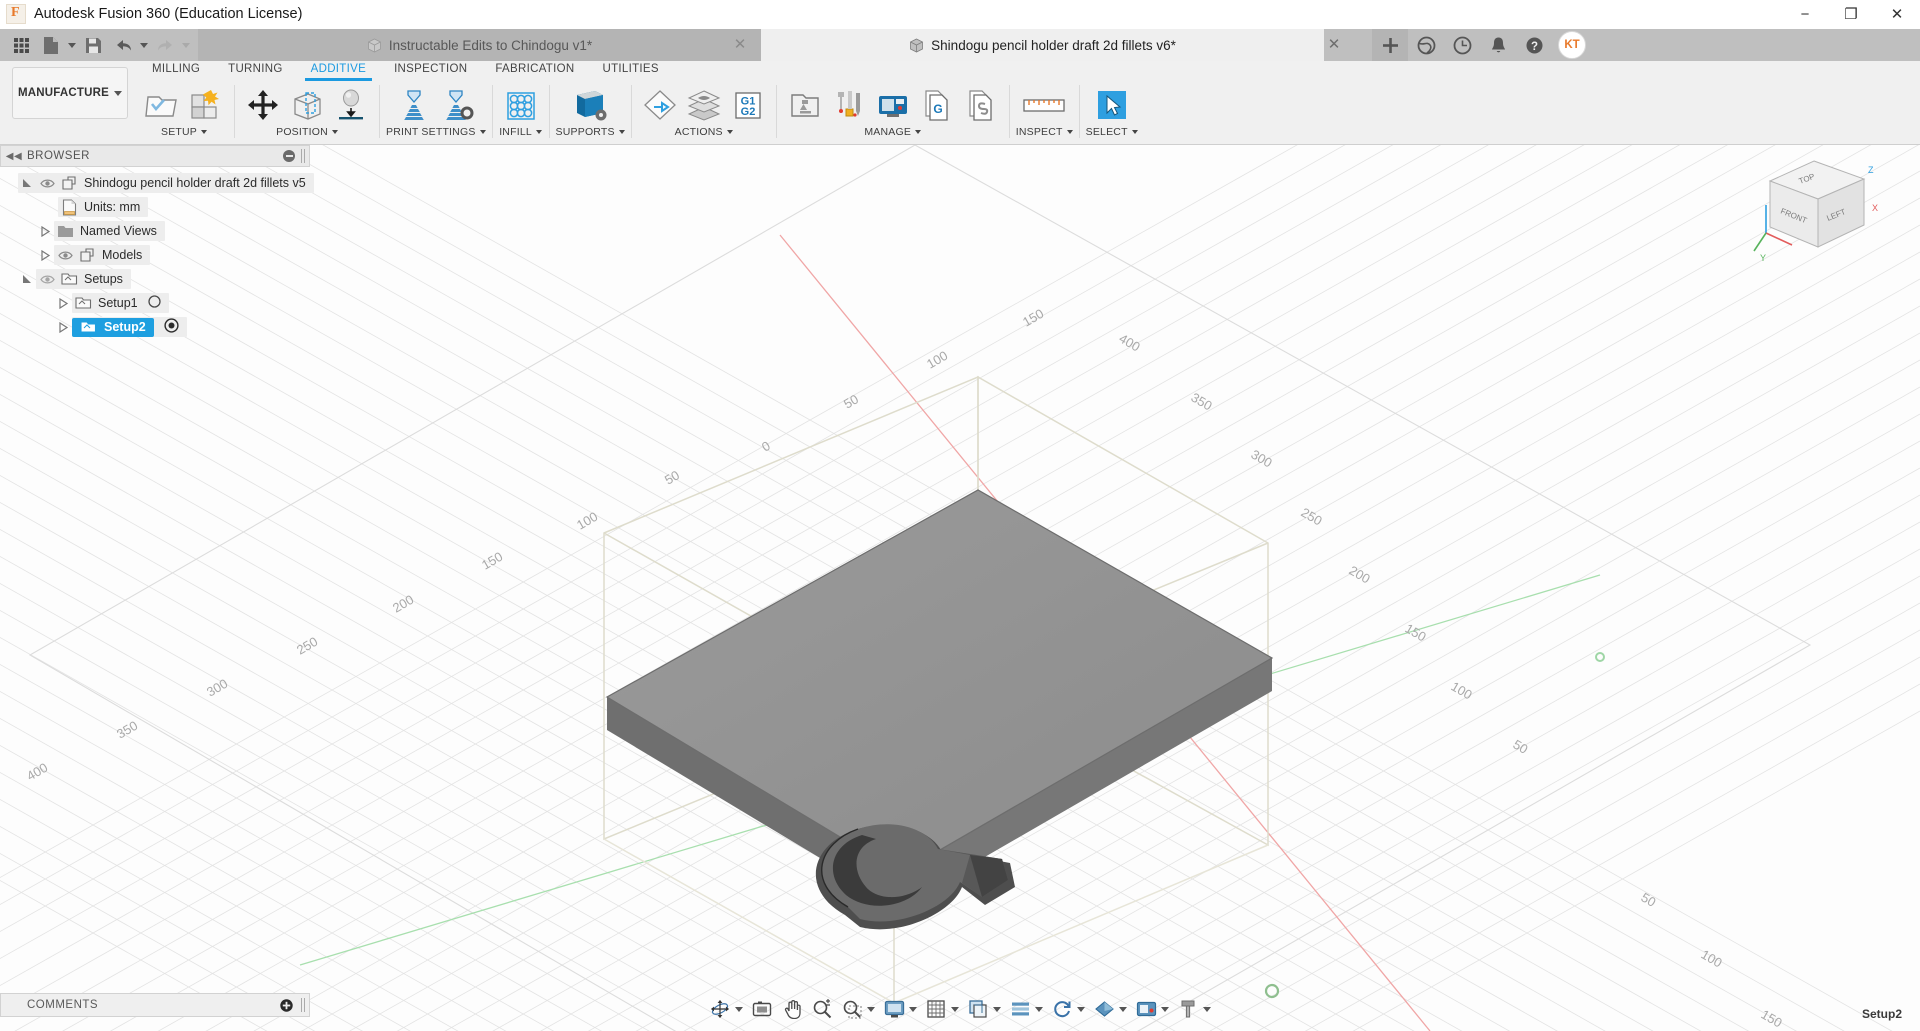 The height and width of the screenshot is (1031, 1920). What do you see at coordinates (534, 69) in the screenshot?
I see `ribbon-tab-fabrication: FABRICATION` at bounding box center [534, 69].